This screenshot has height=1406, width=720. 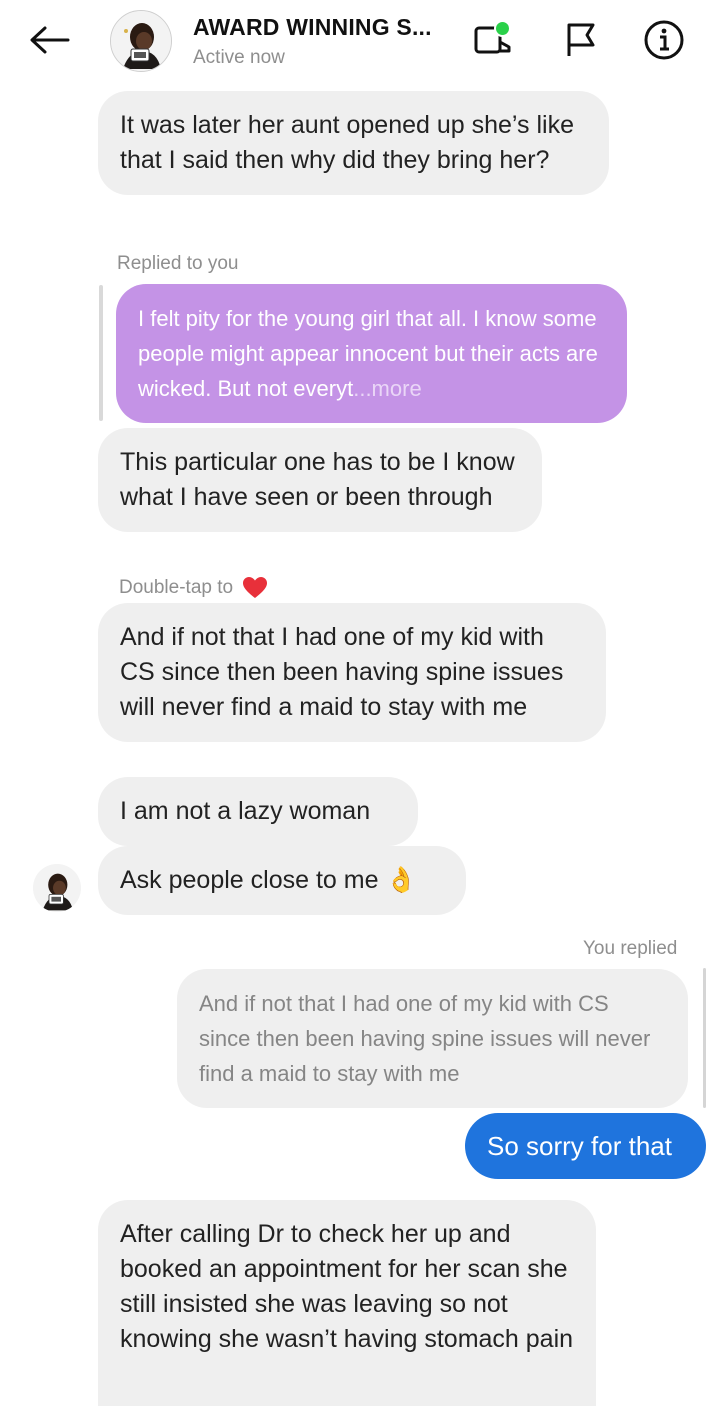 I want to click on back-button, so click(x=49, y=40).